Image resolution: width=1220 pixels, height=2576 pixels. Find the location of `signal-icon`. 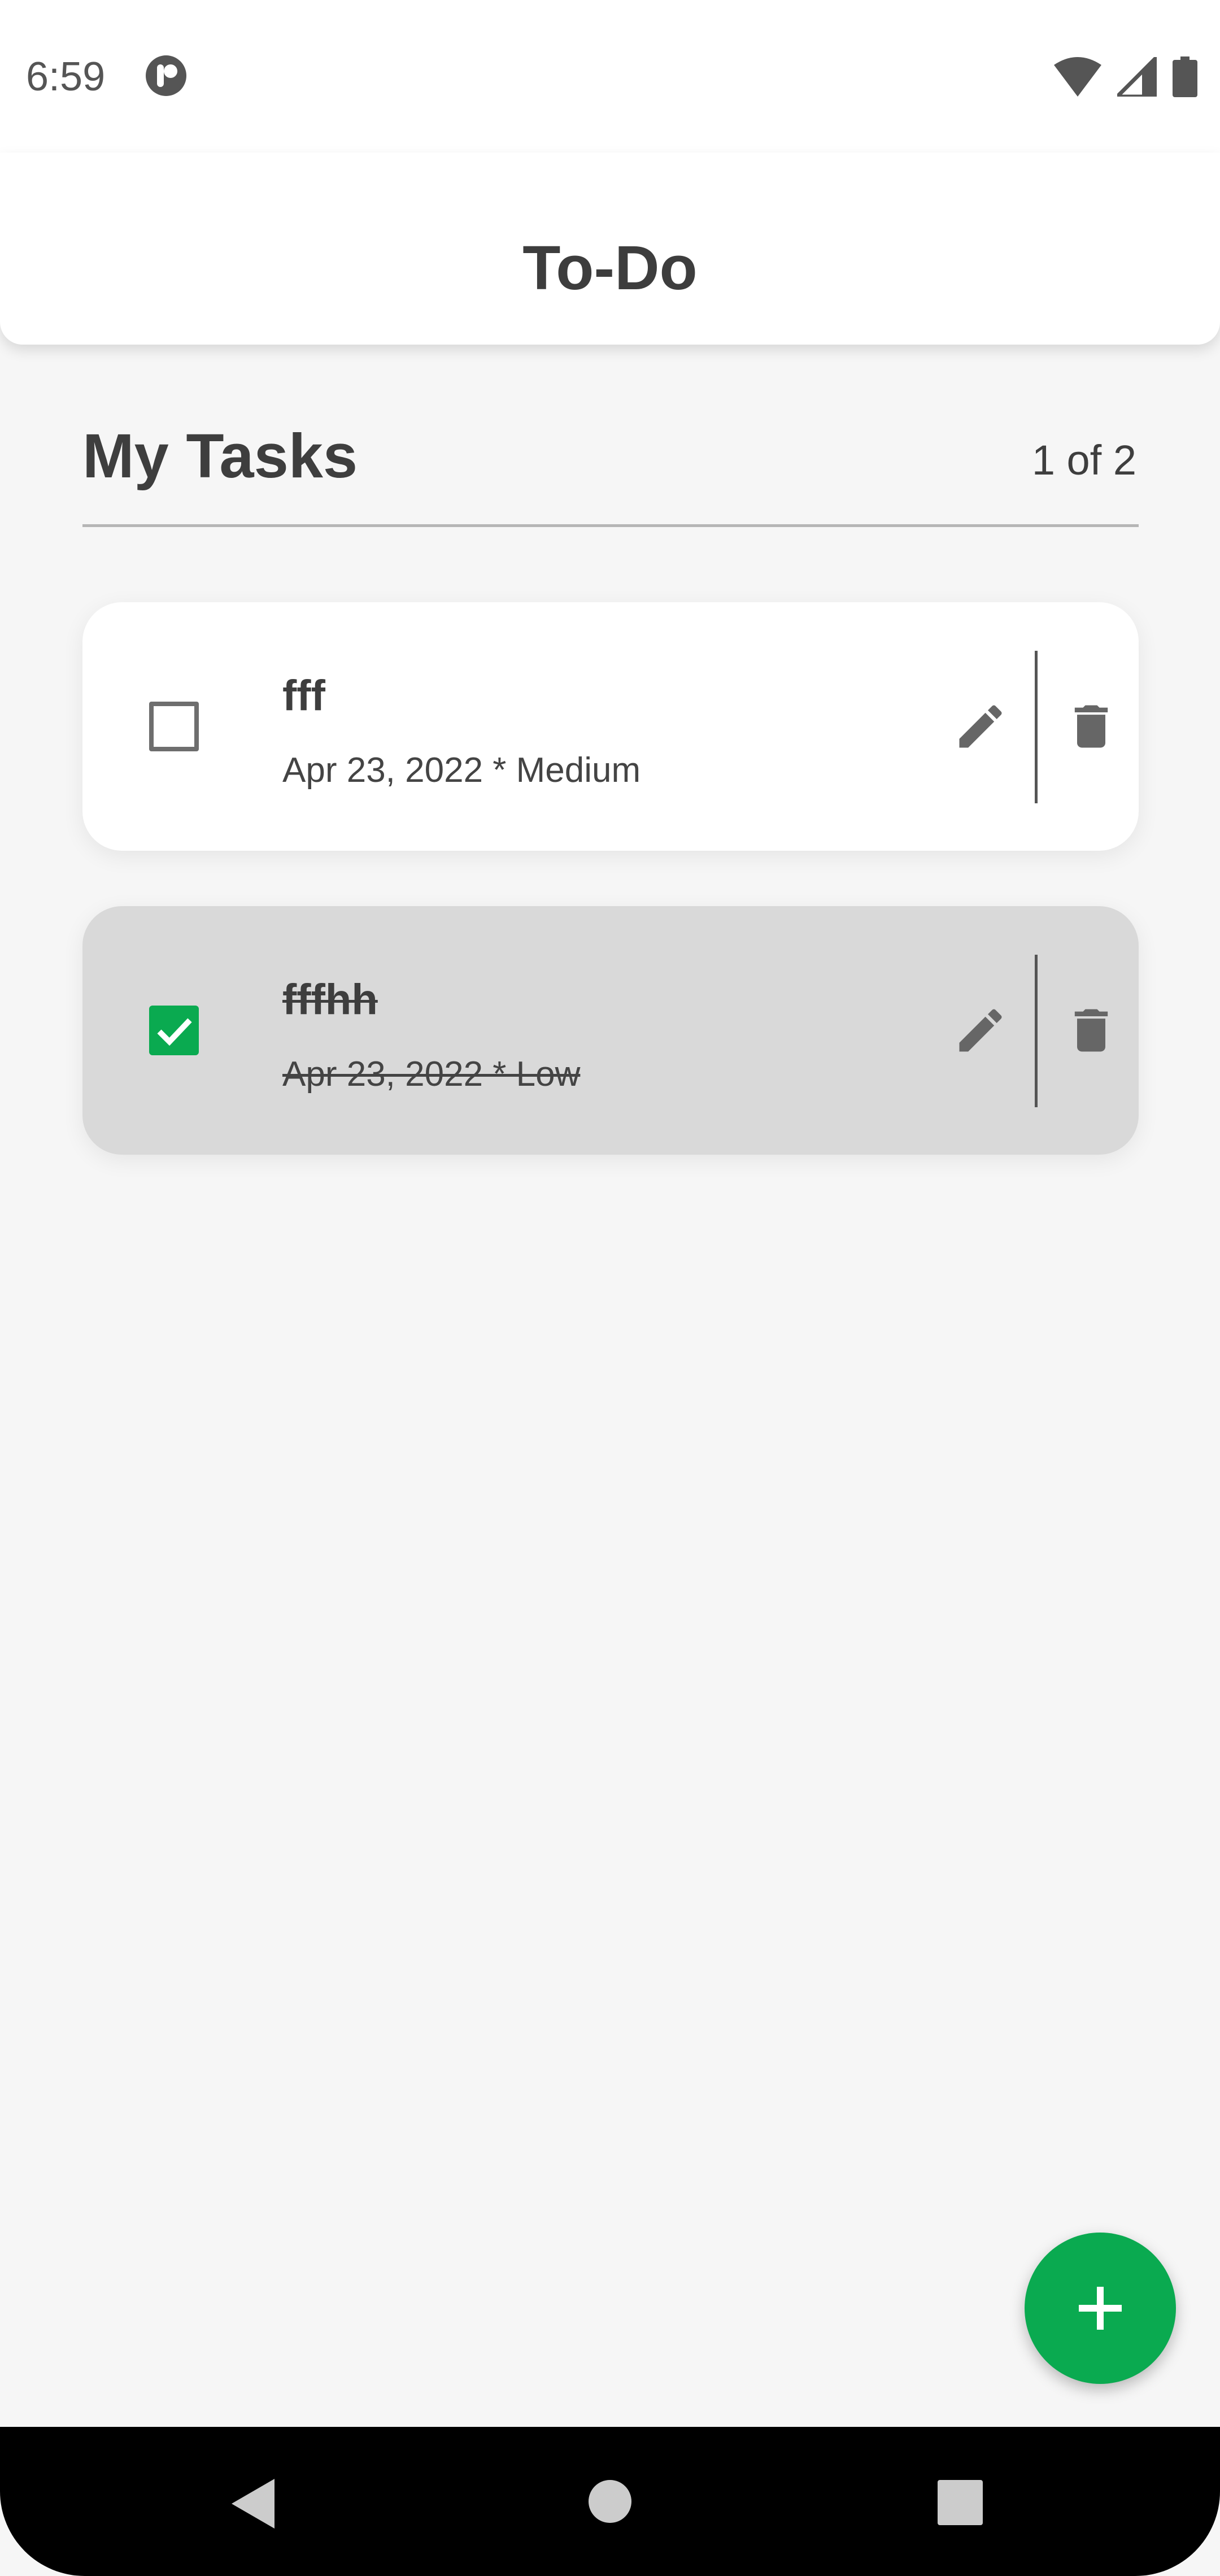

signal-icon is located at coordinates (1137, 77).